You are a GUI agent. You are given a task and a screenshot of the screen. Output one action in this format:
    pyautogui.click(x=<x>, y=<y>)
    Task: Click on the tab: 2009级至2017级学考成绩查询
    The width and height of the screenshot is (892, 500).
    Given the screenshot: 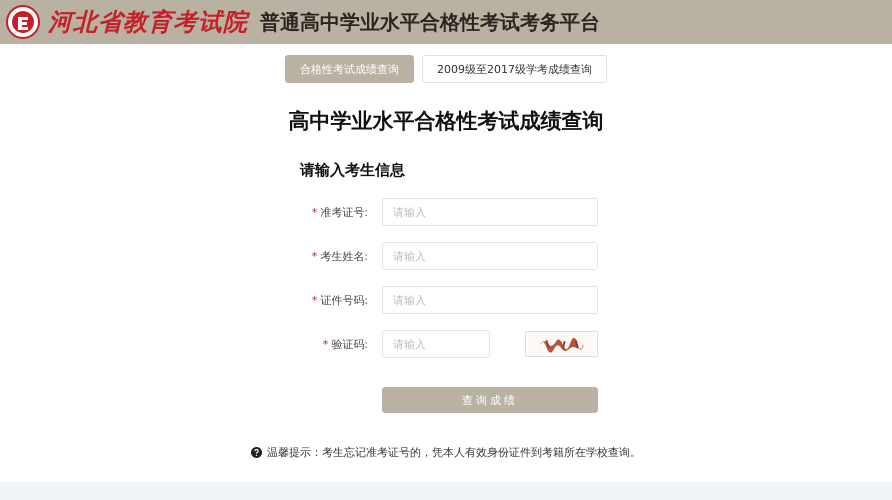 What is the action you would take?
    pyautogui.click(x=514, y=69)
    